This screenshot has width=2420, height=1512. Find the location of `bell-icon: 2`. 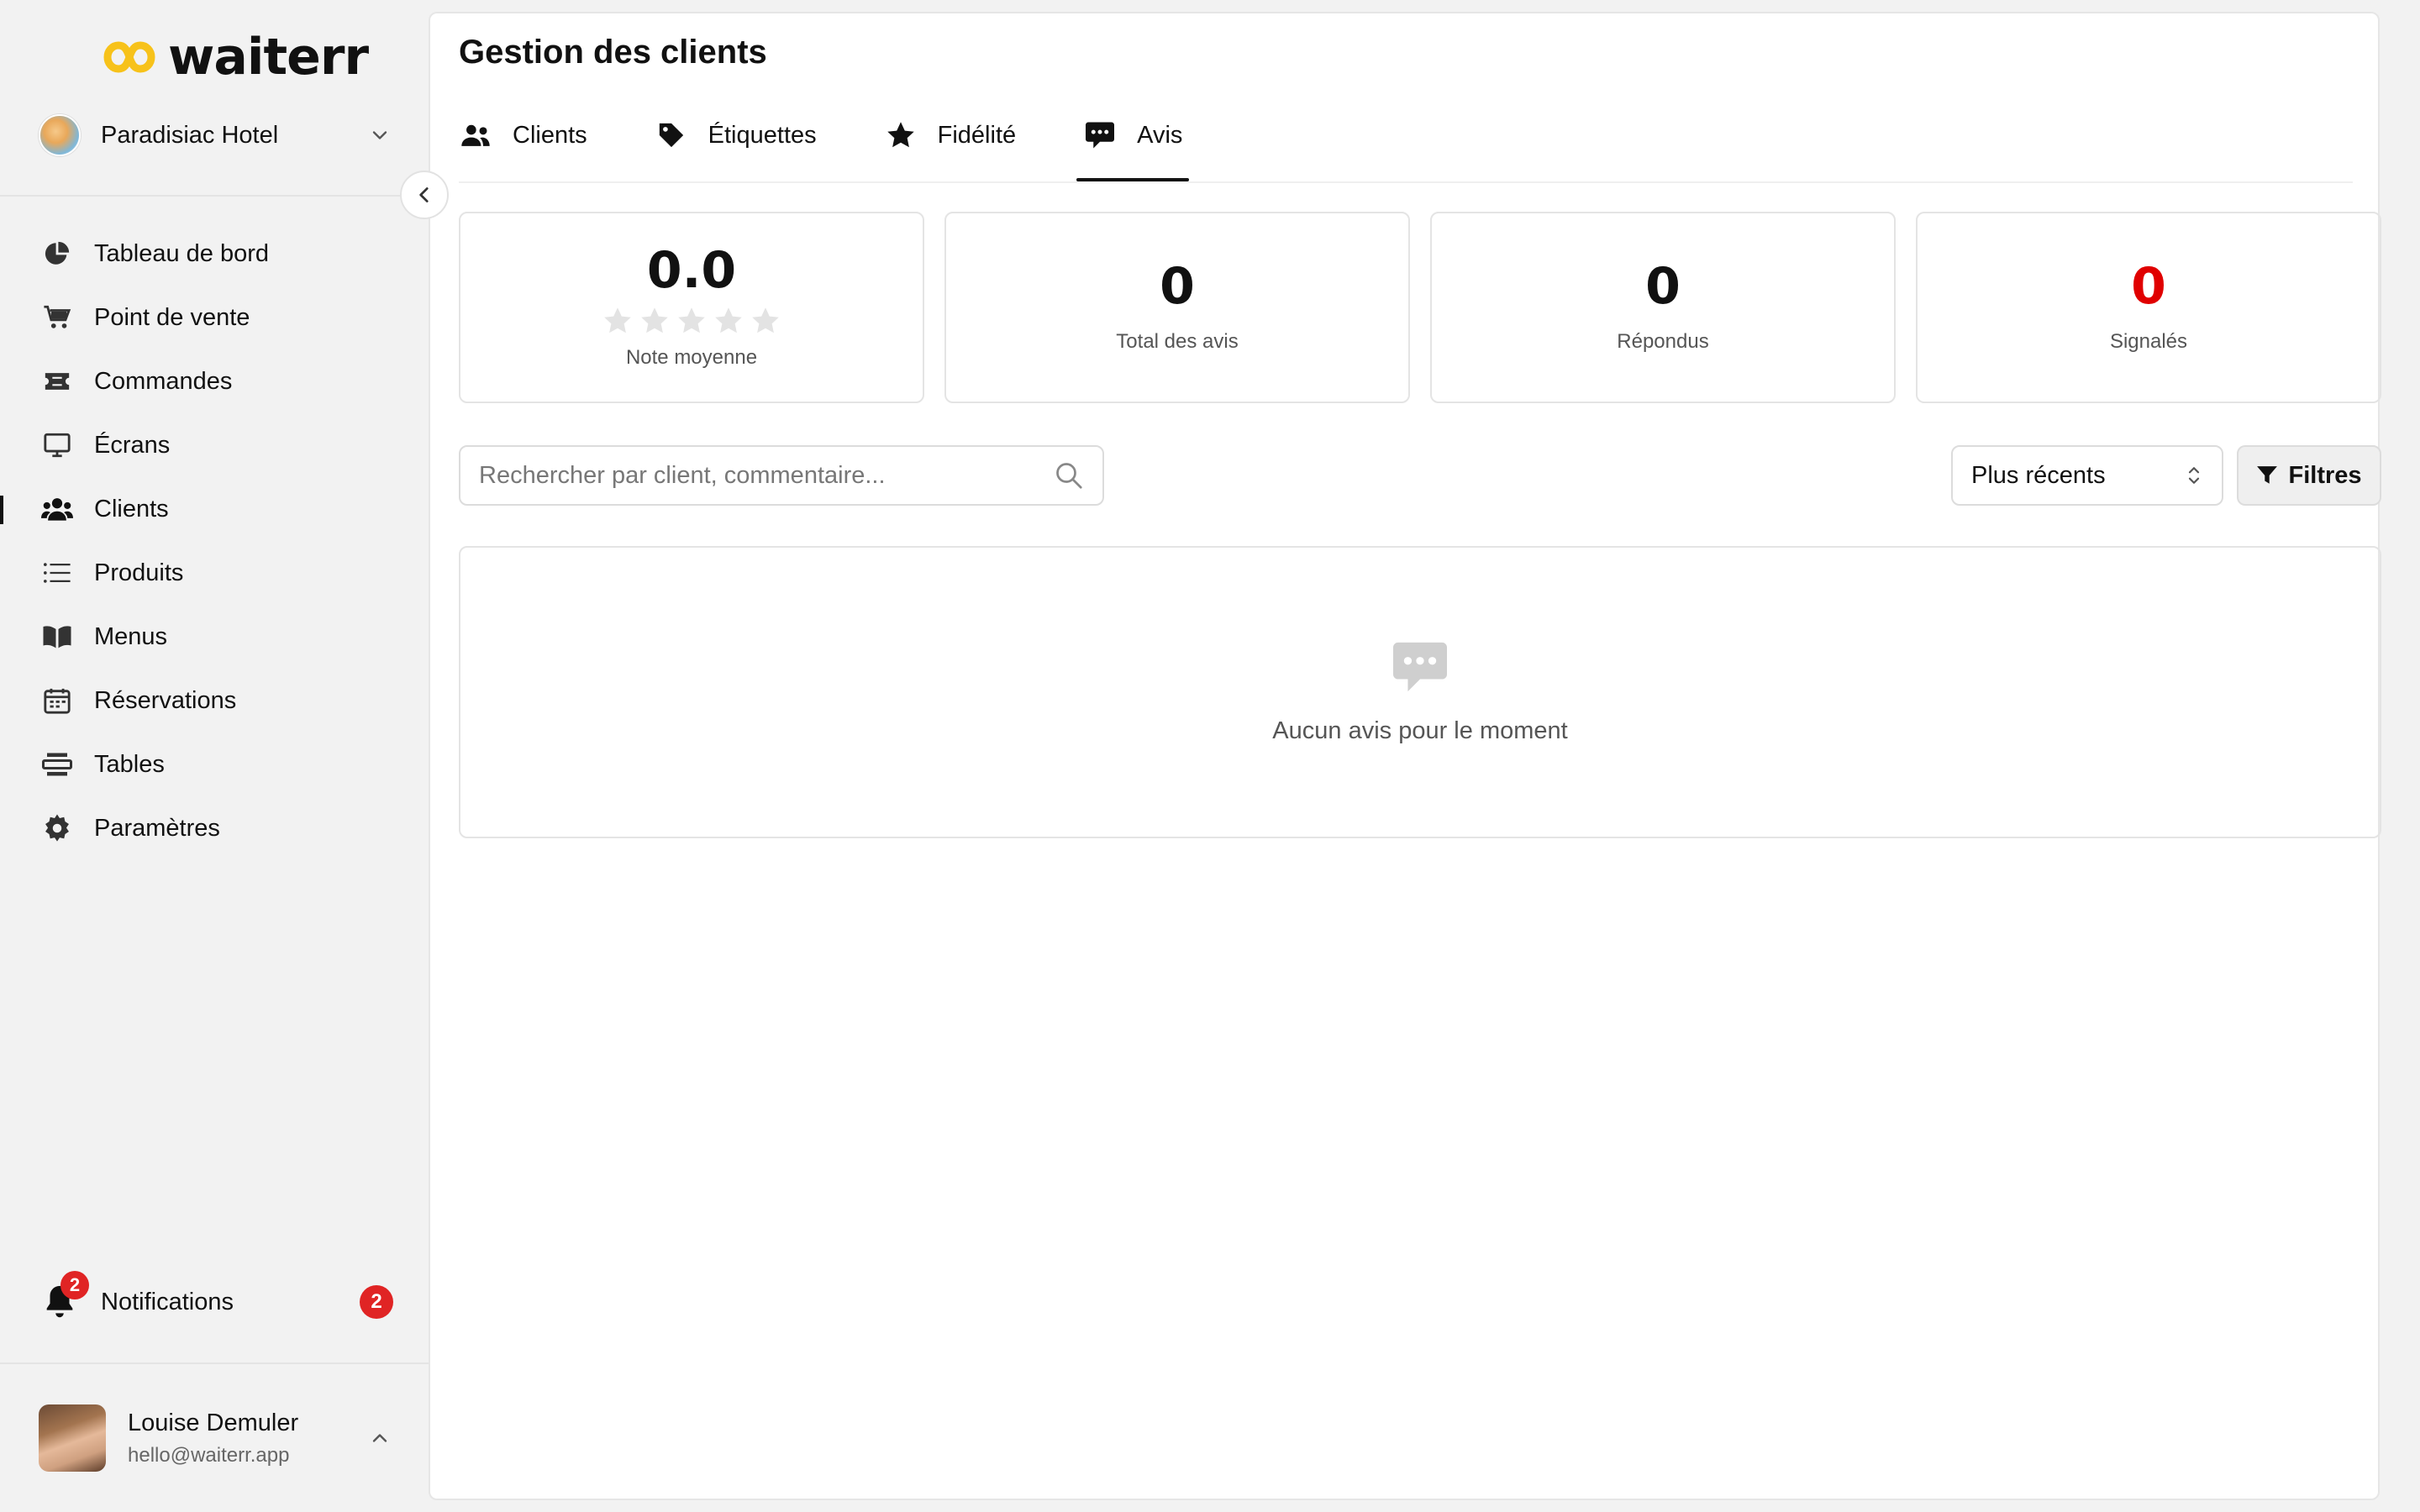

bell-icon: 2 is located at coordinates (64, 1296).